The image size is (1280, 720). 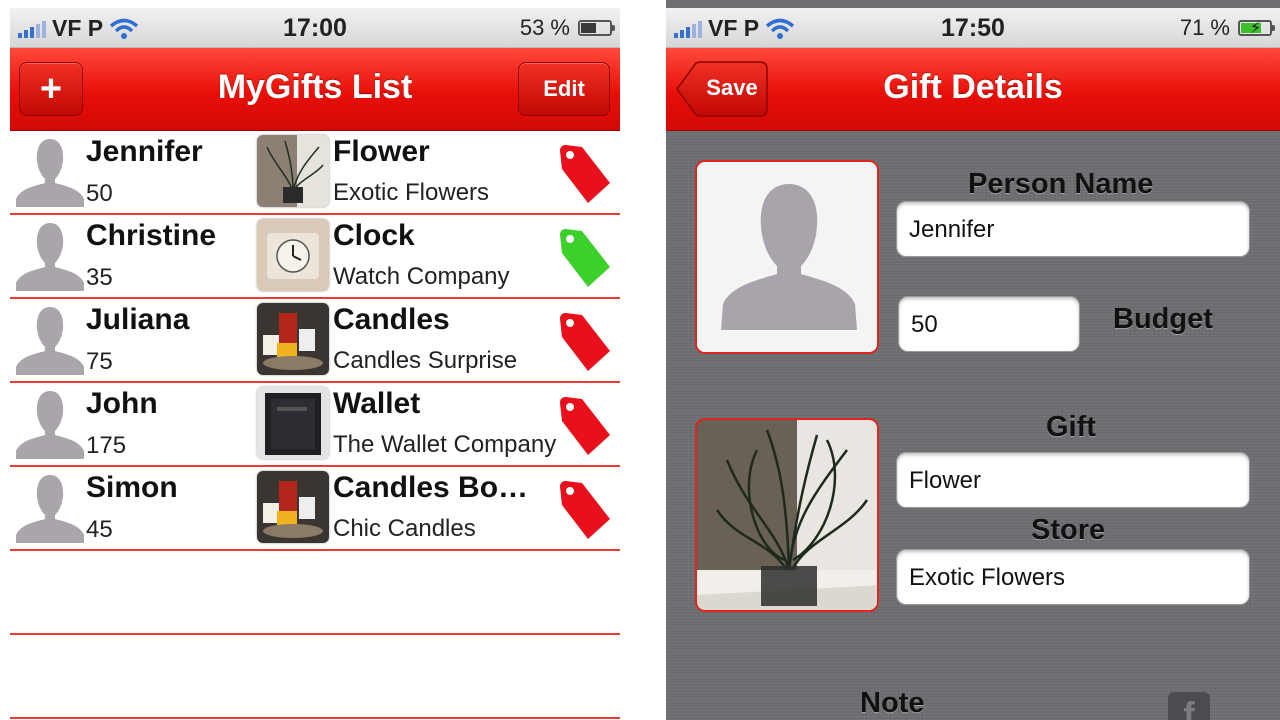 I want to click on battery-charging-icon: ⚡, so click(x=1256, y=28).